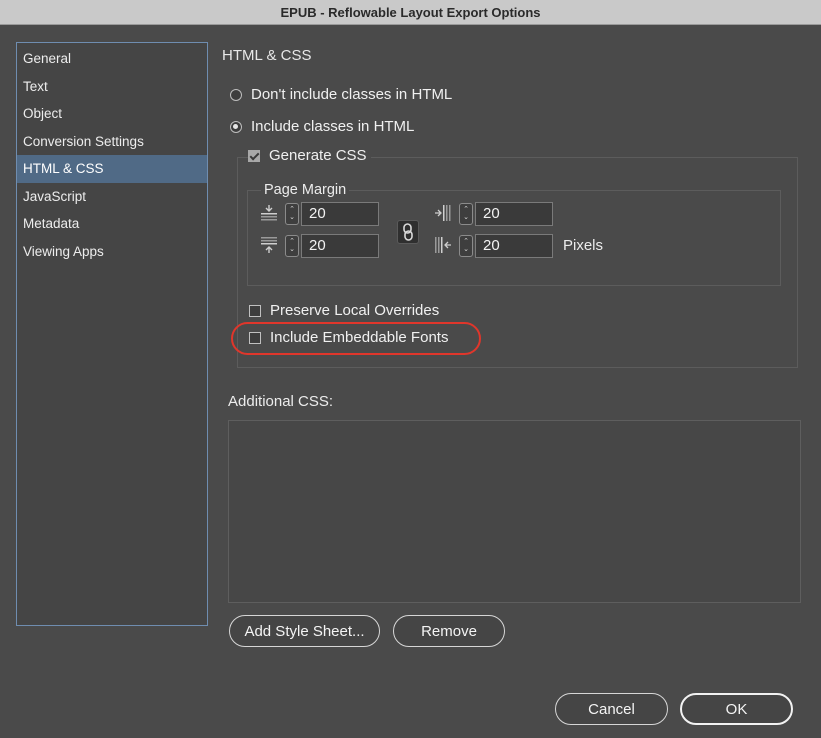  Describe the element at coordinates (466, 214) in the screenshot. I see `margin-right-stepper: ⌃ ⌄` at that location.